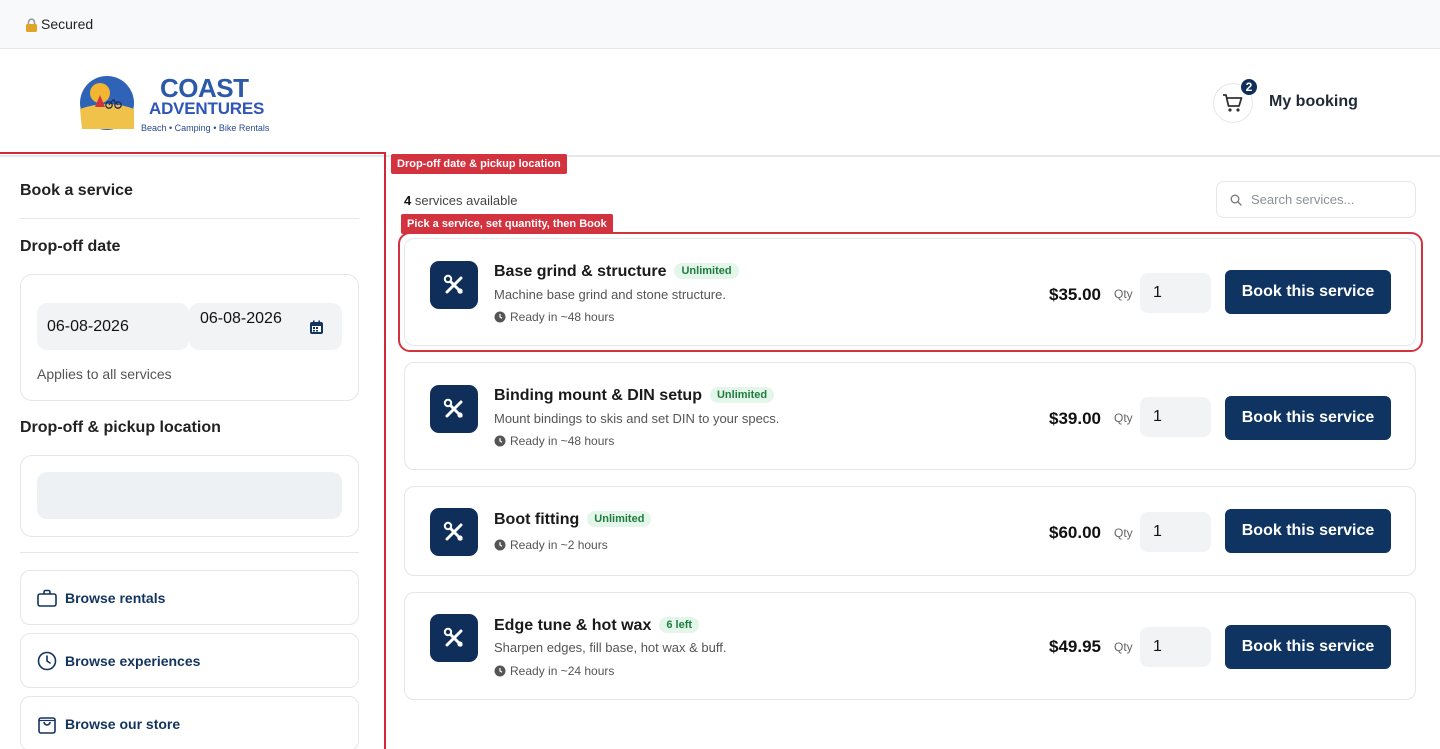 The width and height of the screenshot is (1440, 749). I want to click on service-price: $49.95, so click(1075, 646).